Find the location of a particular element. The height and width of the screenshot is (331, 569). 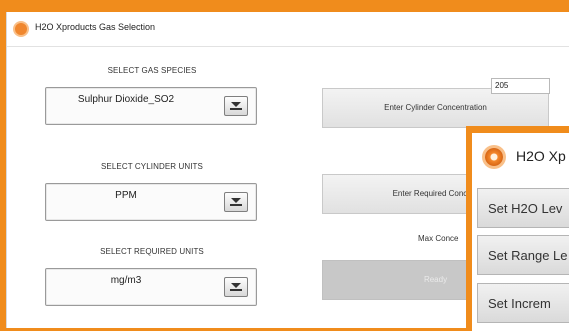

max-concentration-label: Max Conce is located at coordinates (438, 238).